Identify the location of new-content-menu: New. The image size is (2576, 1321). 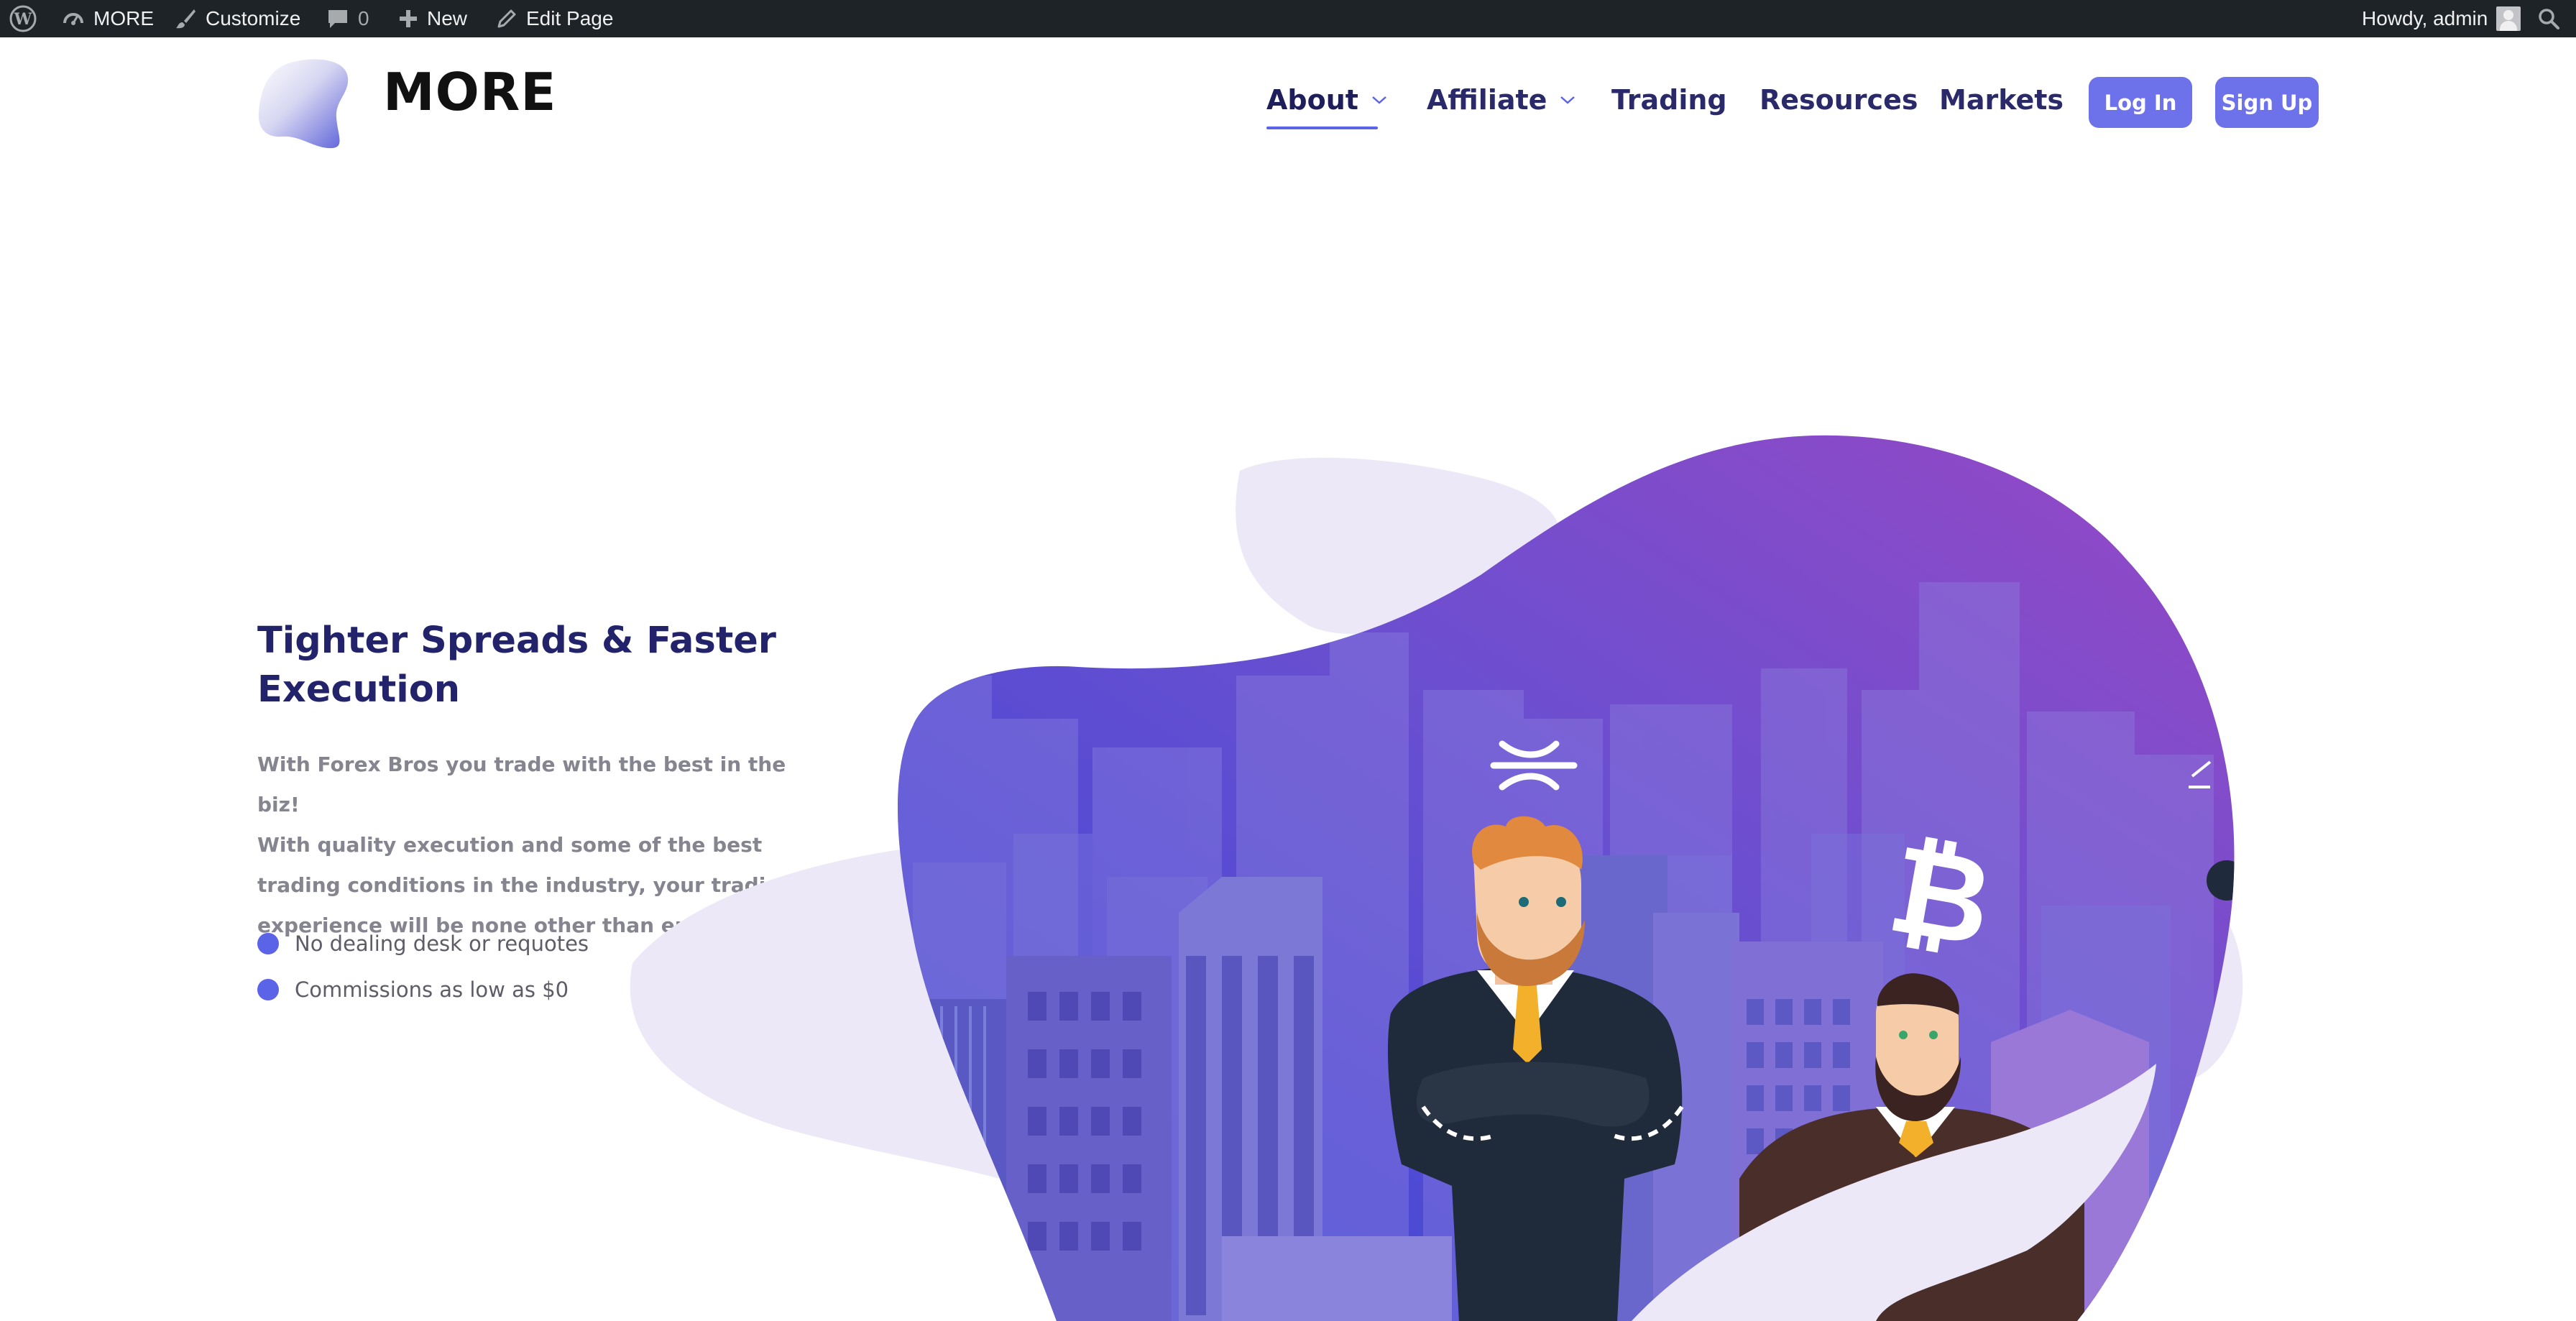
(432, 18).